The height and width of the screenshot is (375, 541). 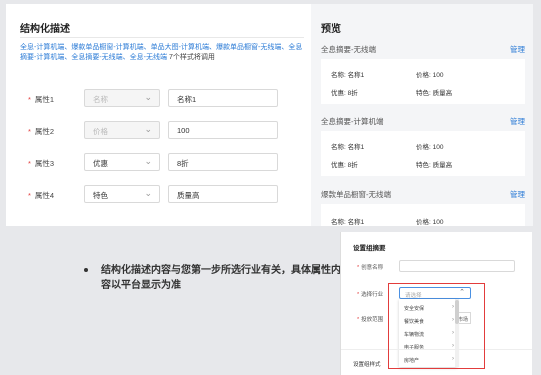 I want to click on attribute-row-1: * 属性1 名称 ⌄ 名称1, so click(x=158, y=99).